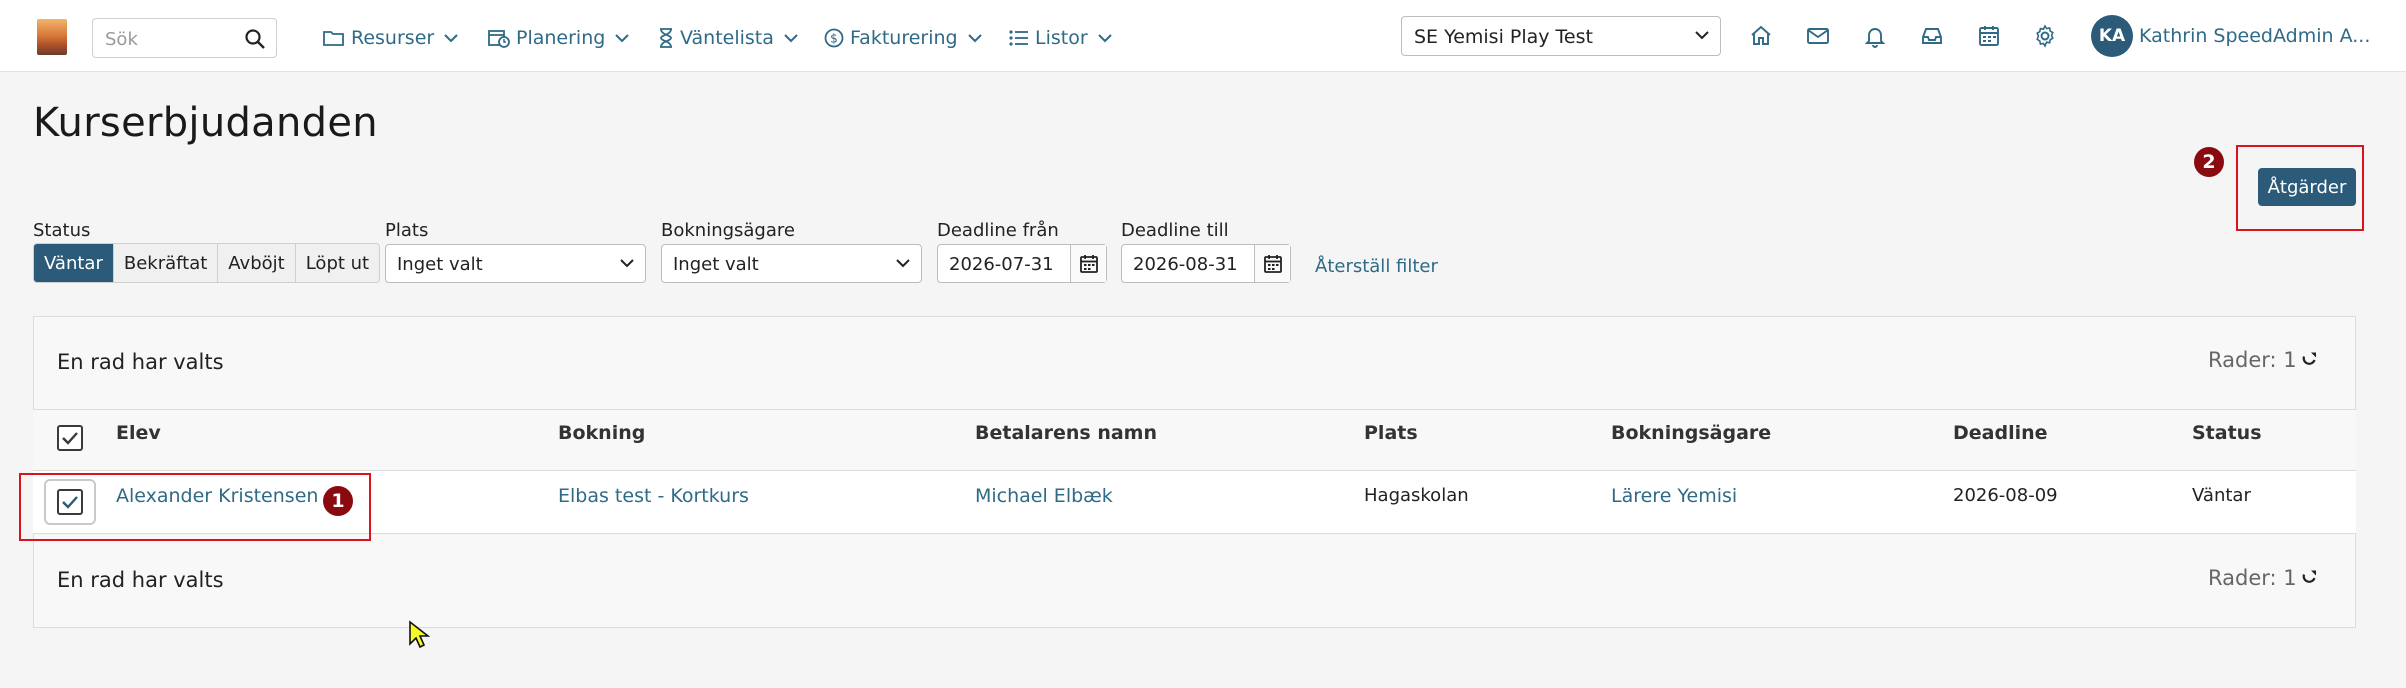 Image resolution: width=2406 pixels, height=688 pixels. I want to click on nav-listor: Listor, so click(1060, 38).